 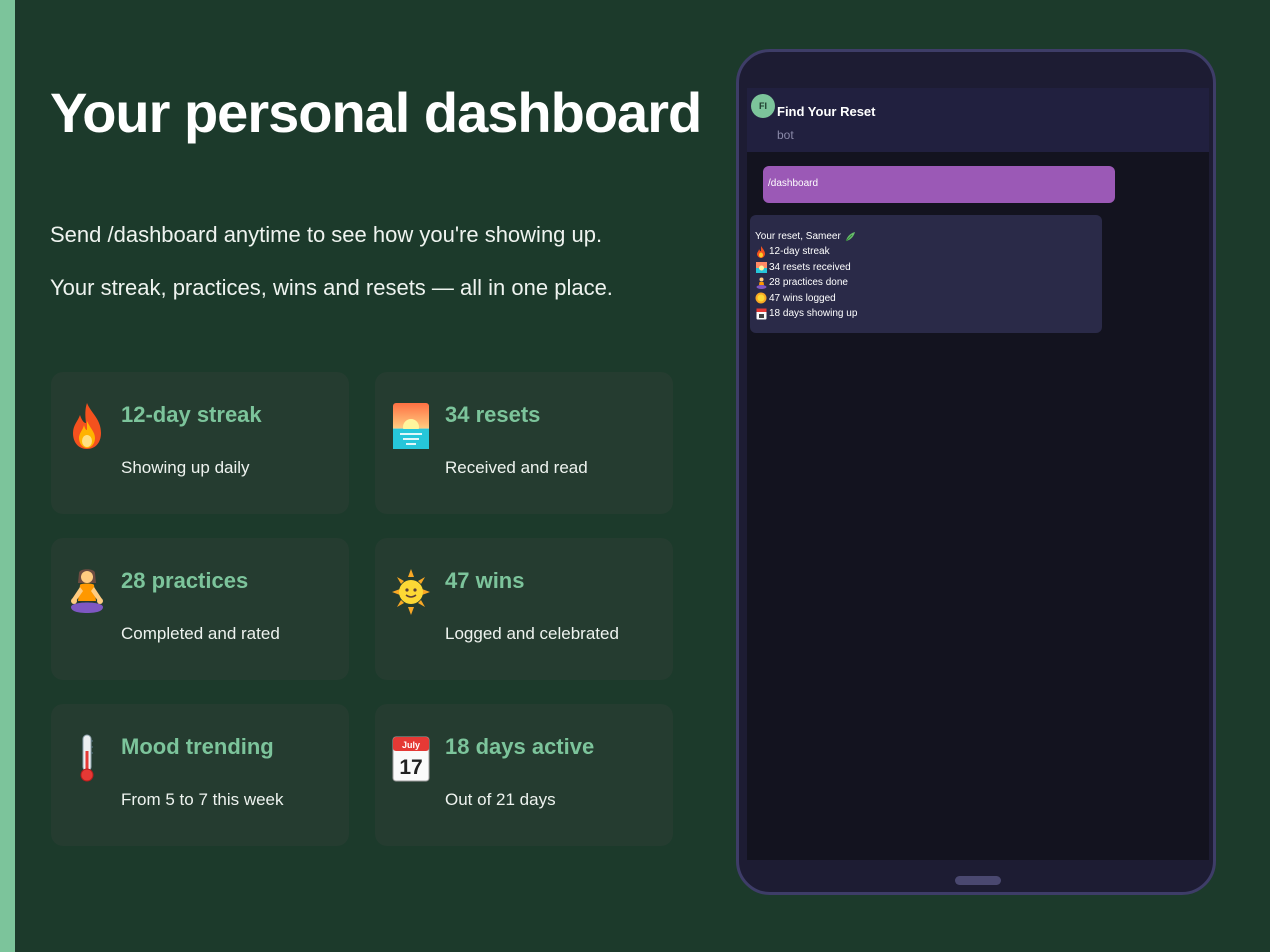 What do you see at coordinates (926, 251) in the screenshot?
I see `reply-line: 12-day streak` at bounding box center [926, 251].